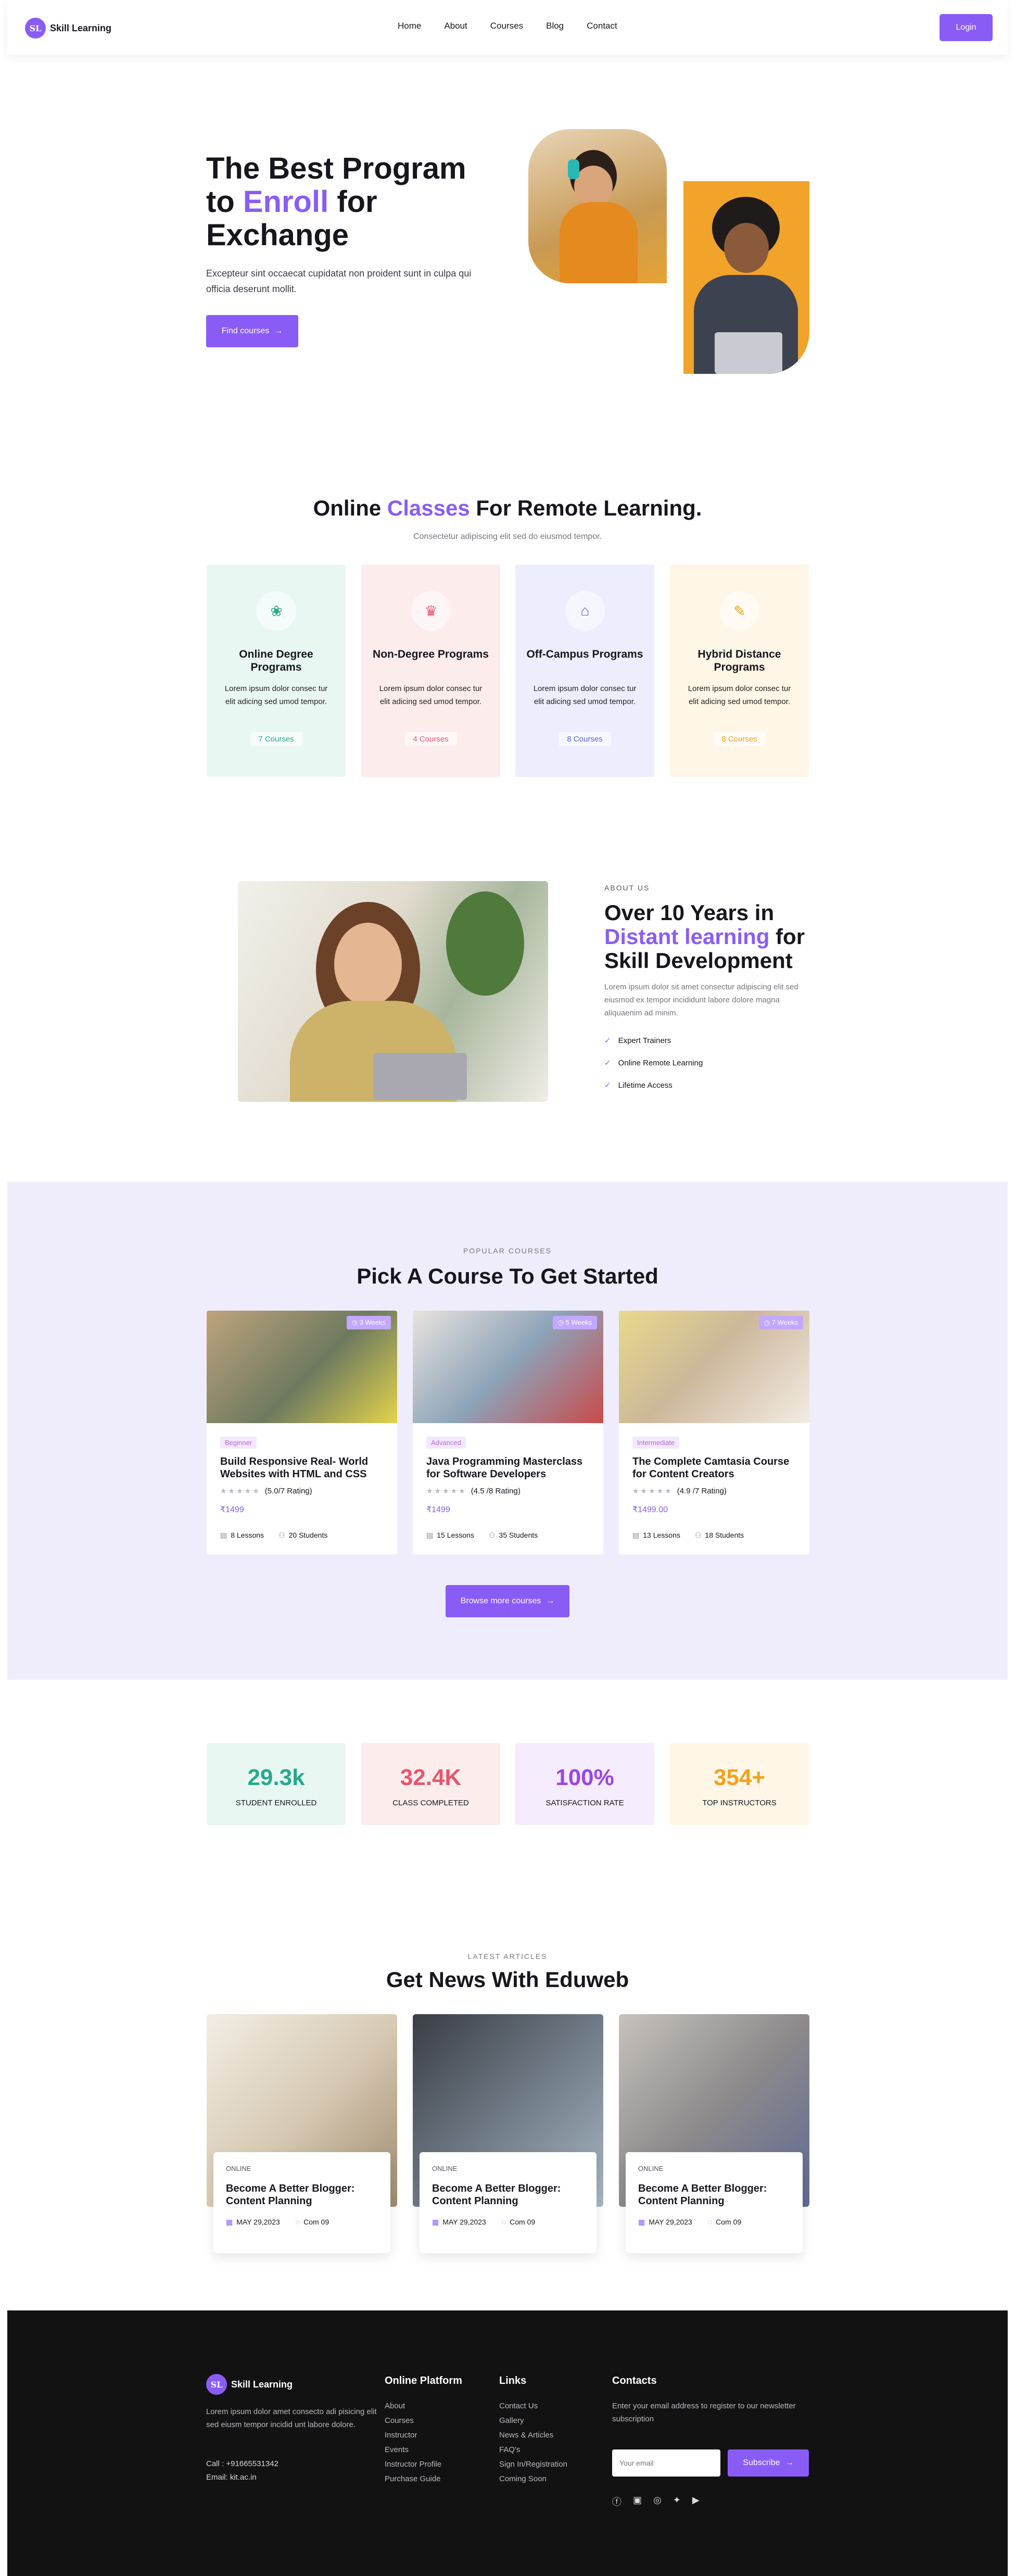 Image resolution: width=1015 pixels, height=2576 pixels. I want to click on laptop-icon, so click(420, 1077).